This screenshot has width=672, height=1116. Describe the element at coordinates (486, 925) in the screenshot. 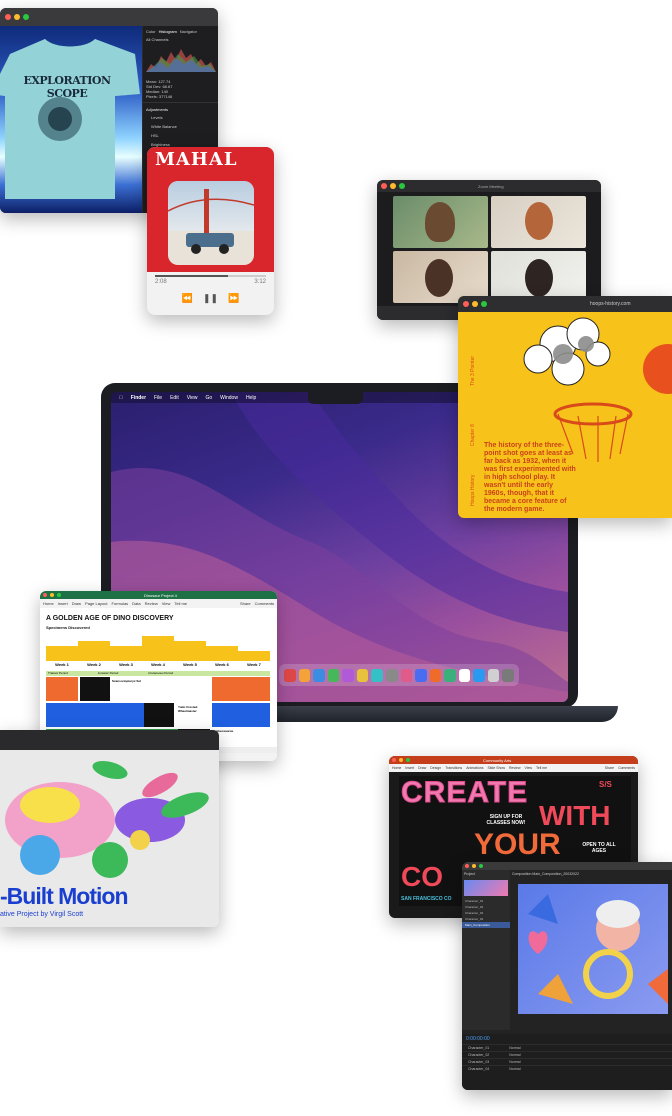

I see `project-item-main: Main_Composition` at that location.